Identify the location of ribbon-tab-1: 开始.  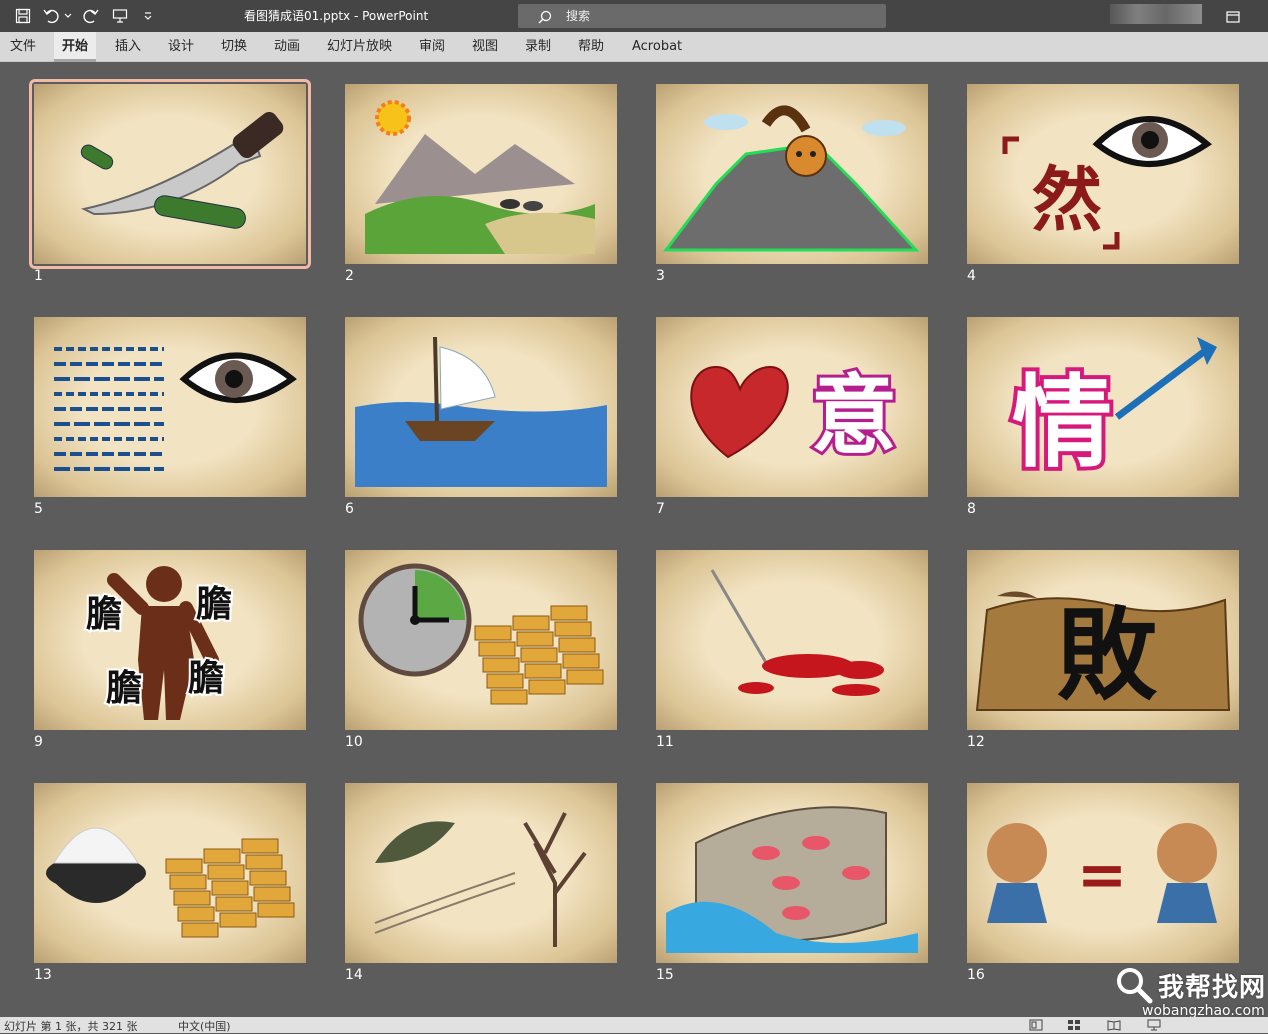
(75, 47).